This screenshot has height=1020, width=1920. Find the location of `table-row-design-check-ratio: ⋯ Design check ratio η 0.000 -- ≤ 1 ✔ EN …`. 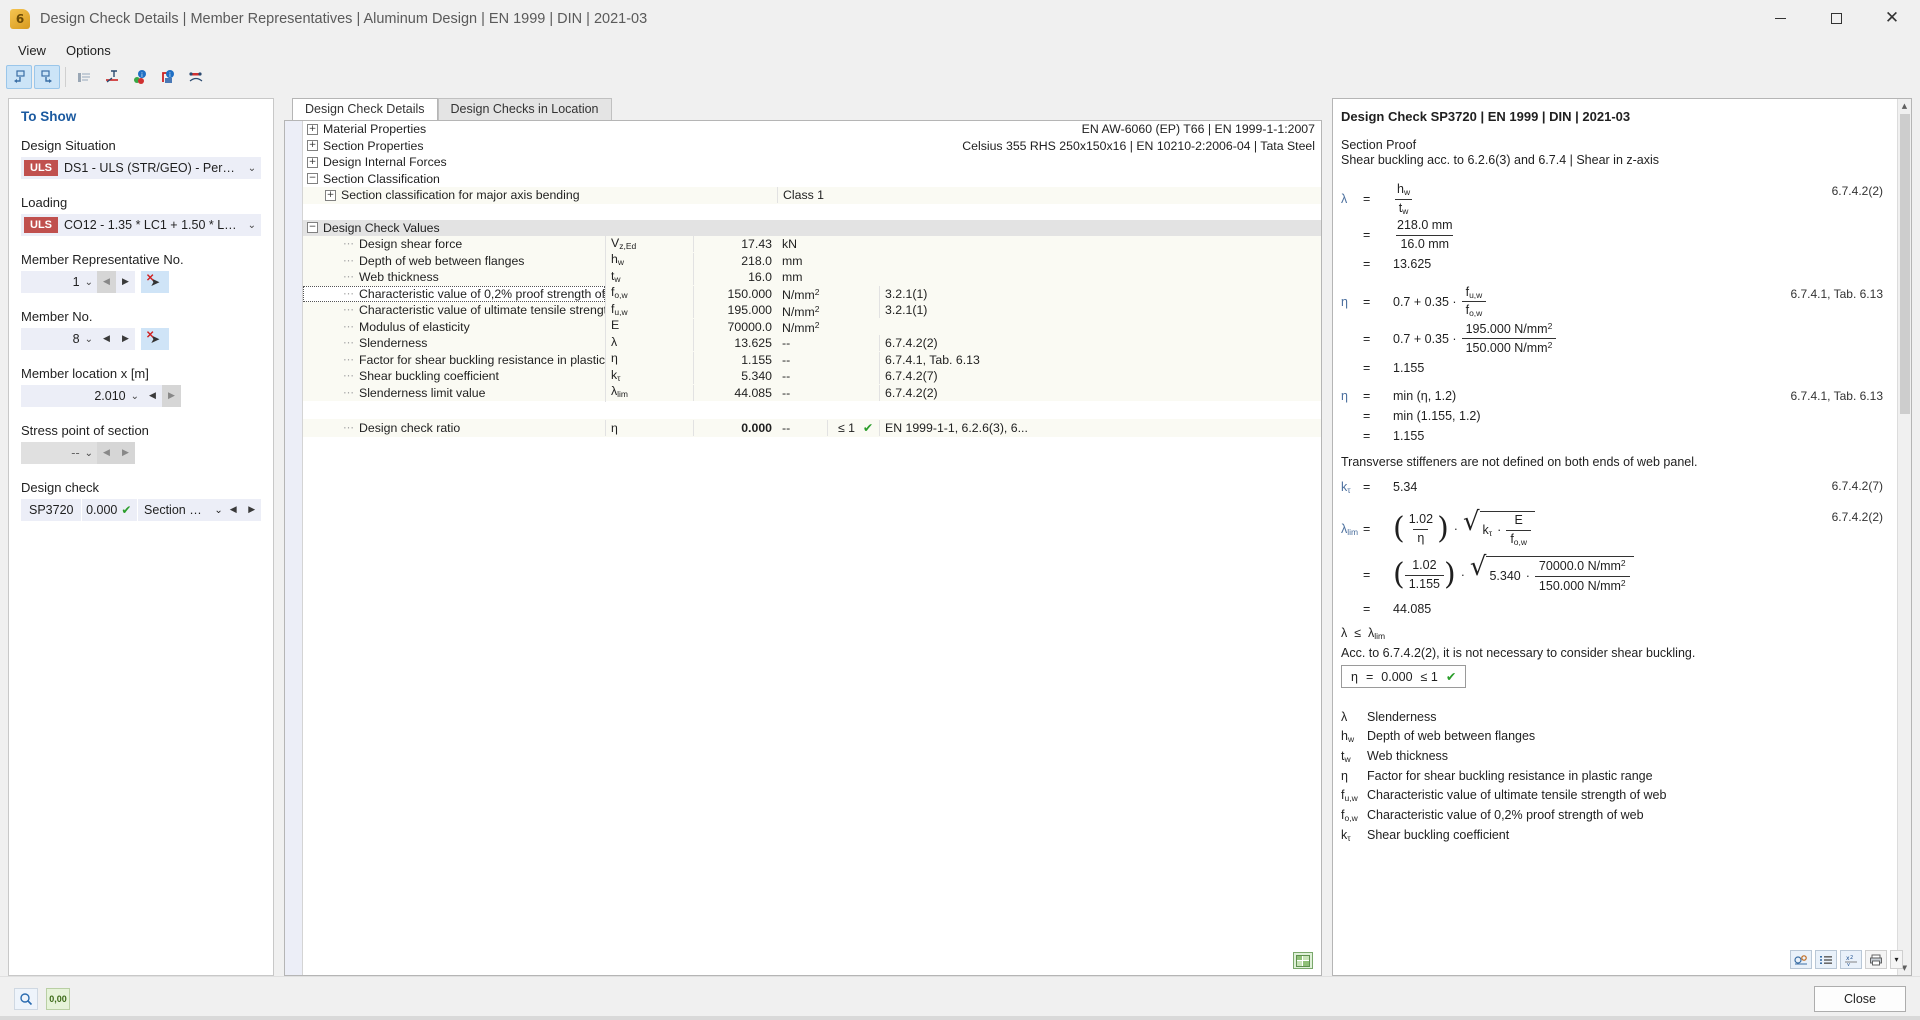

table-row-design-check-ratio: ⋯ Design check ratio η 0.000 -- ≤ 1 ✔ EN … is located at coordinates (812, 428).